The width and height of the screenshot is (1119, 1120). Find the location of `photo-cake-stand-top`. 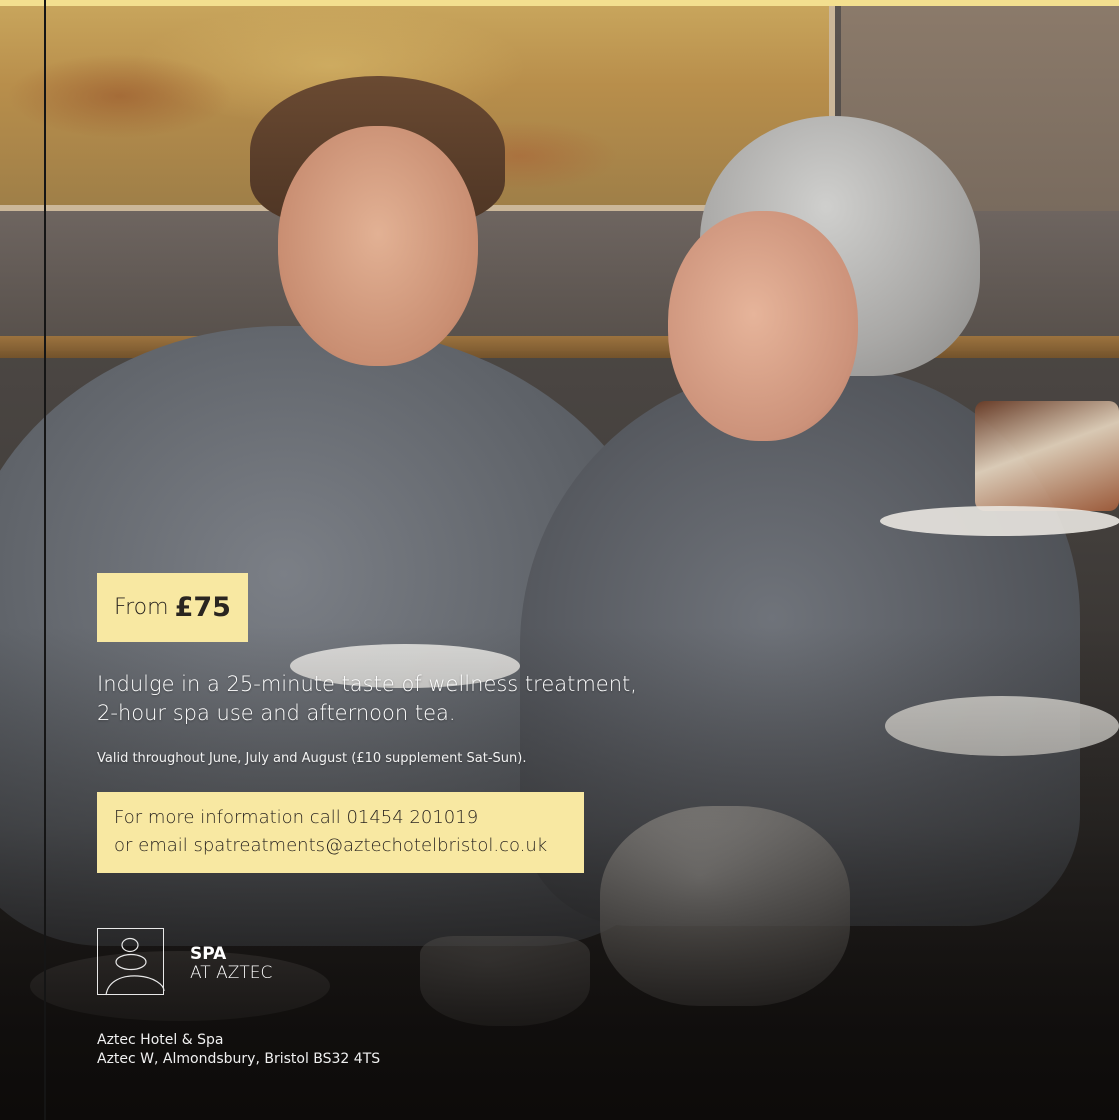

photo-cake-stand-top is located at coordinates (999, 521).